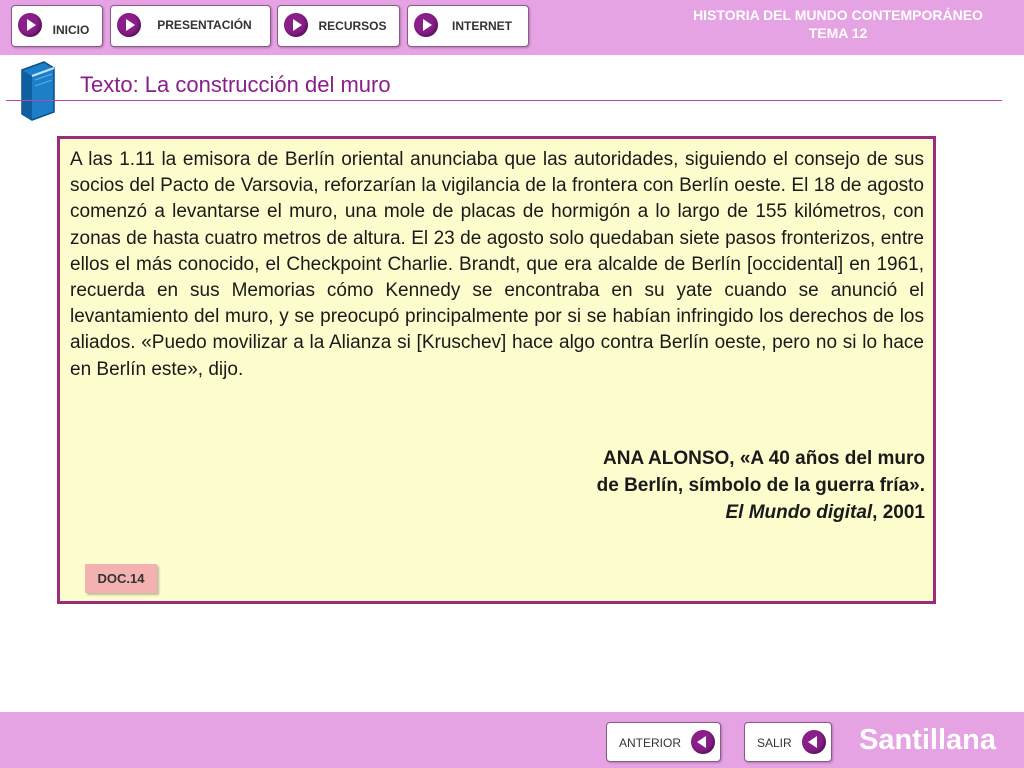  What do you see at coordinates (71, 30) in the screenshot?
I see `inicio-button-label: INICIO` at bounding box center [71, 30].